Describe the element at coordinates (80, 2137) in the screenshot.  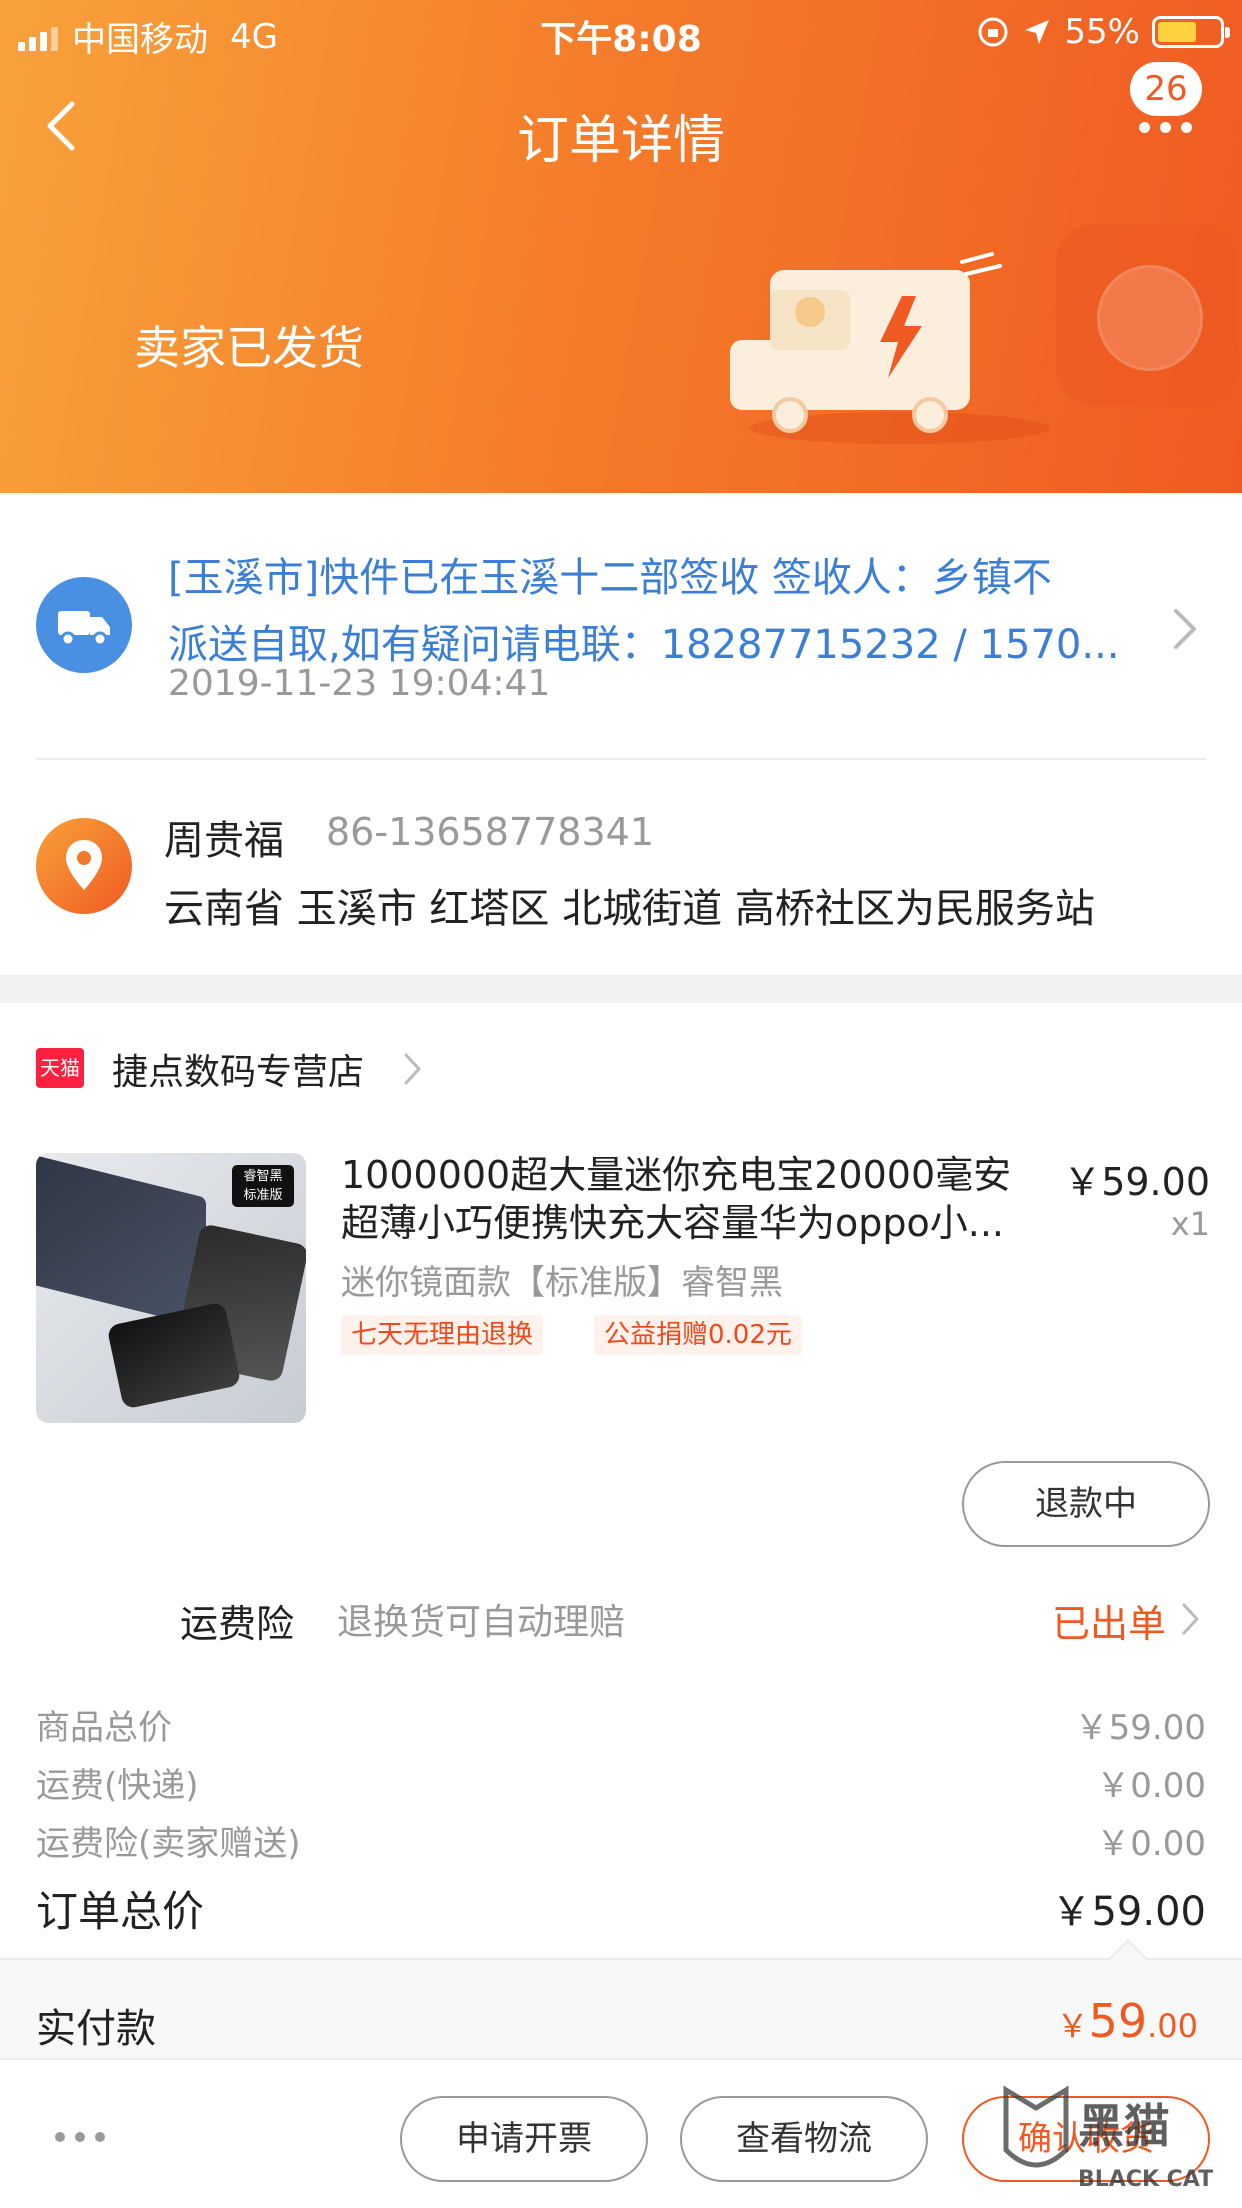
I see `more-actions-icon` at that location.